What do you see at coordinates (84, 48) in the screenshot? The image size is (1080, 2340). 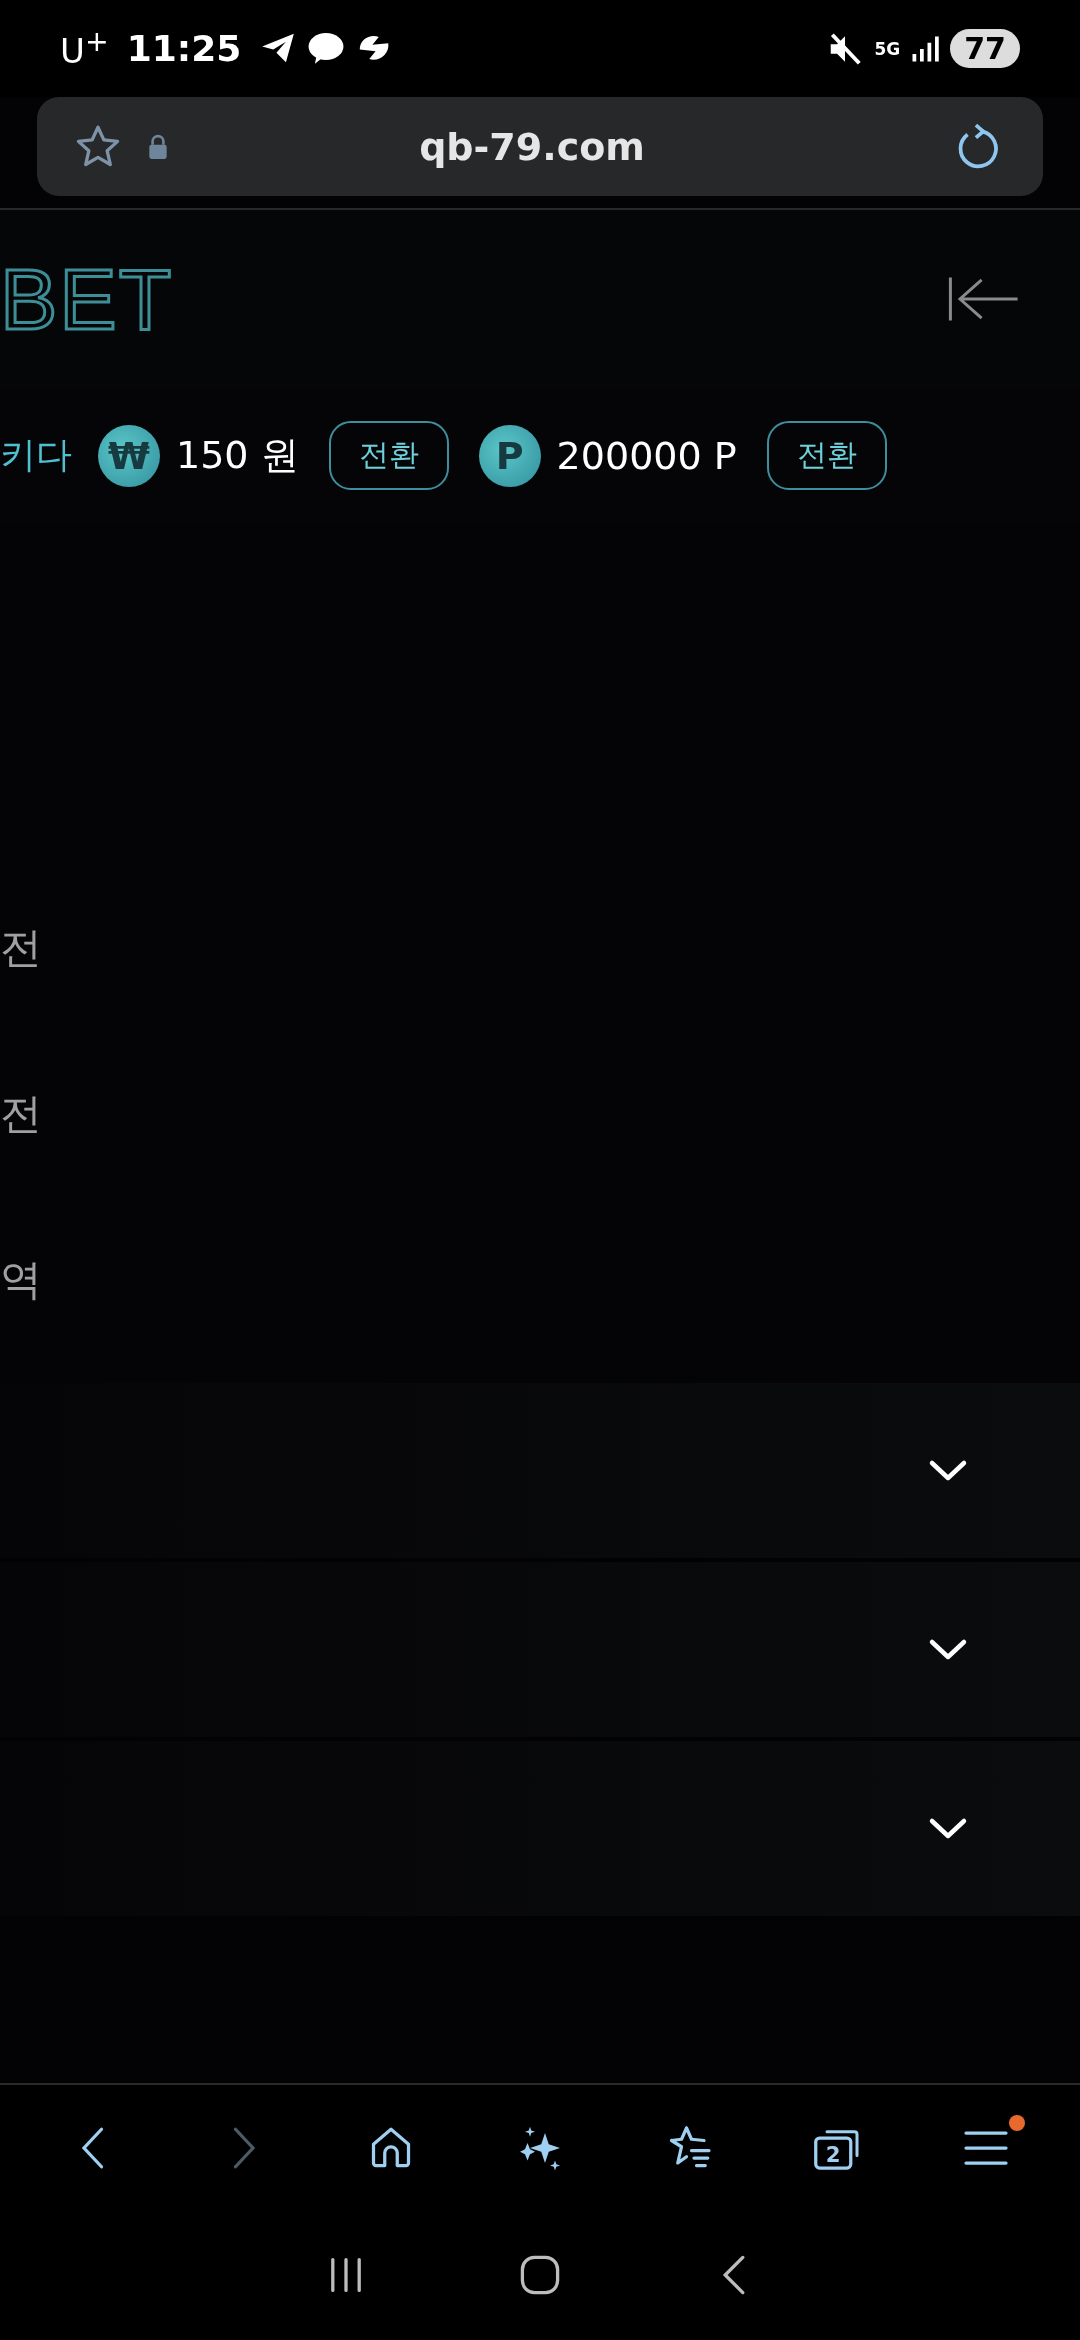 I see `carrier-label: U$^{+}$` at bounding box center [84, 48].